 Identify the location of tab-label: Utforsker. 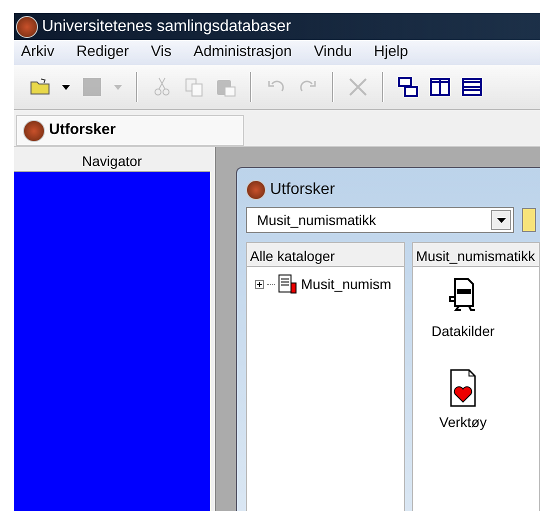
(82, 130).